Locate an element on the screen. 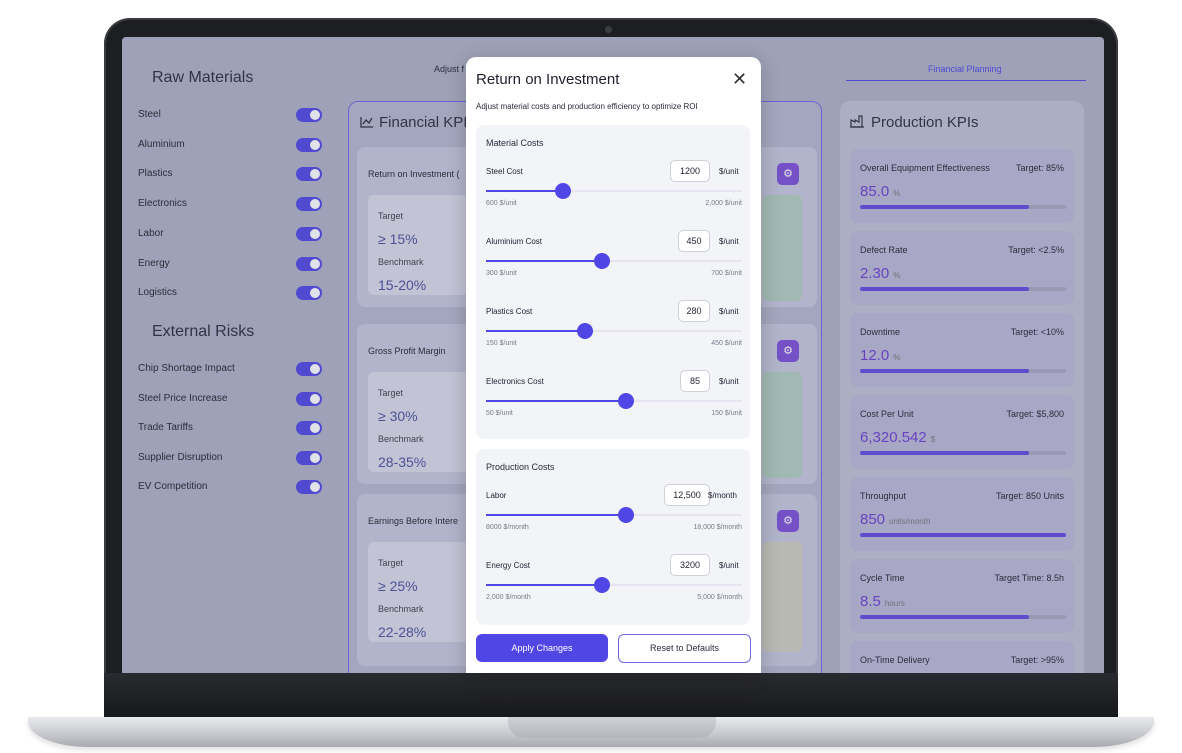 This screenshot has height=753, width=1182. unit-label: $/month is located at coordinates (722, 495).